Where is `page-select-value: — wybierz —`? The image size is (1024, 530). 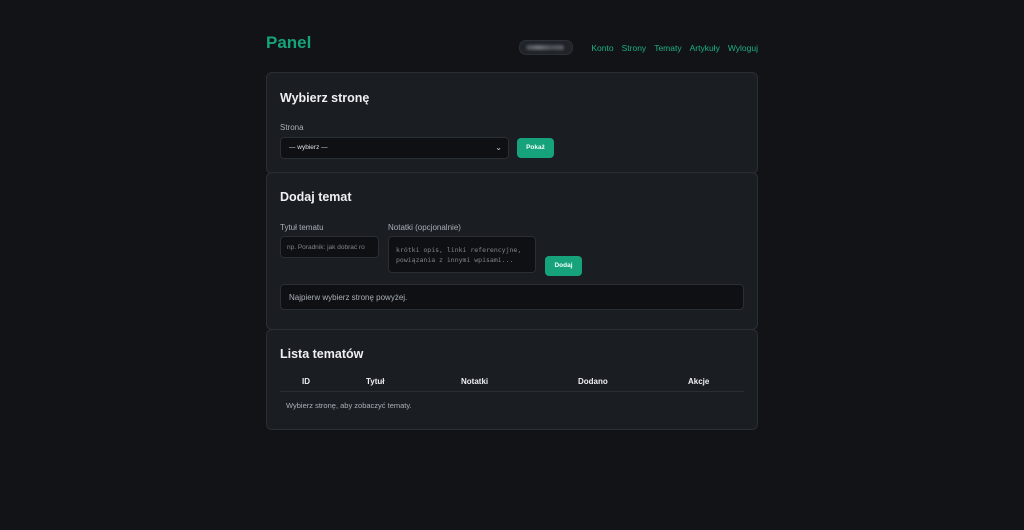 page-select-value: — wybierz — is located at coordinates (308, 147).